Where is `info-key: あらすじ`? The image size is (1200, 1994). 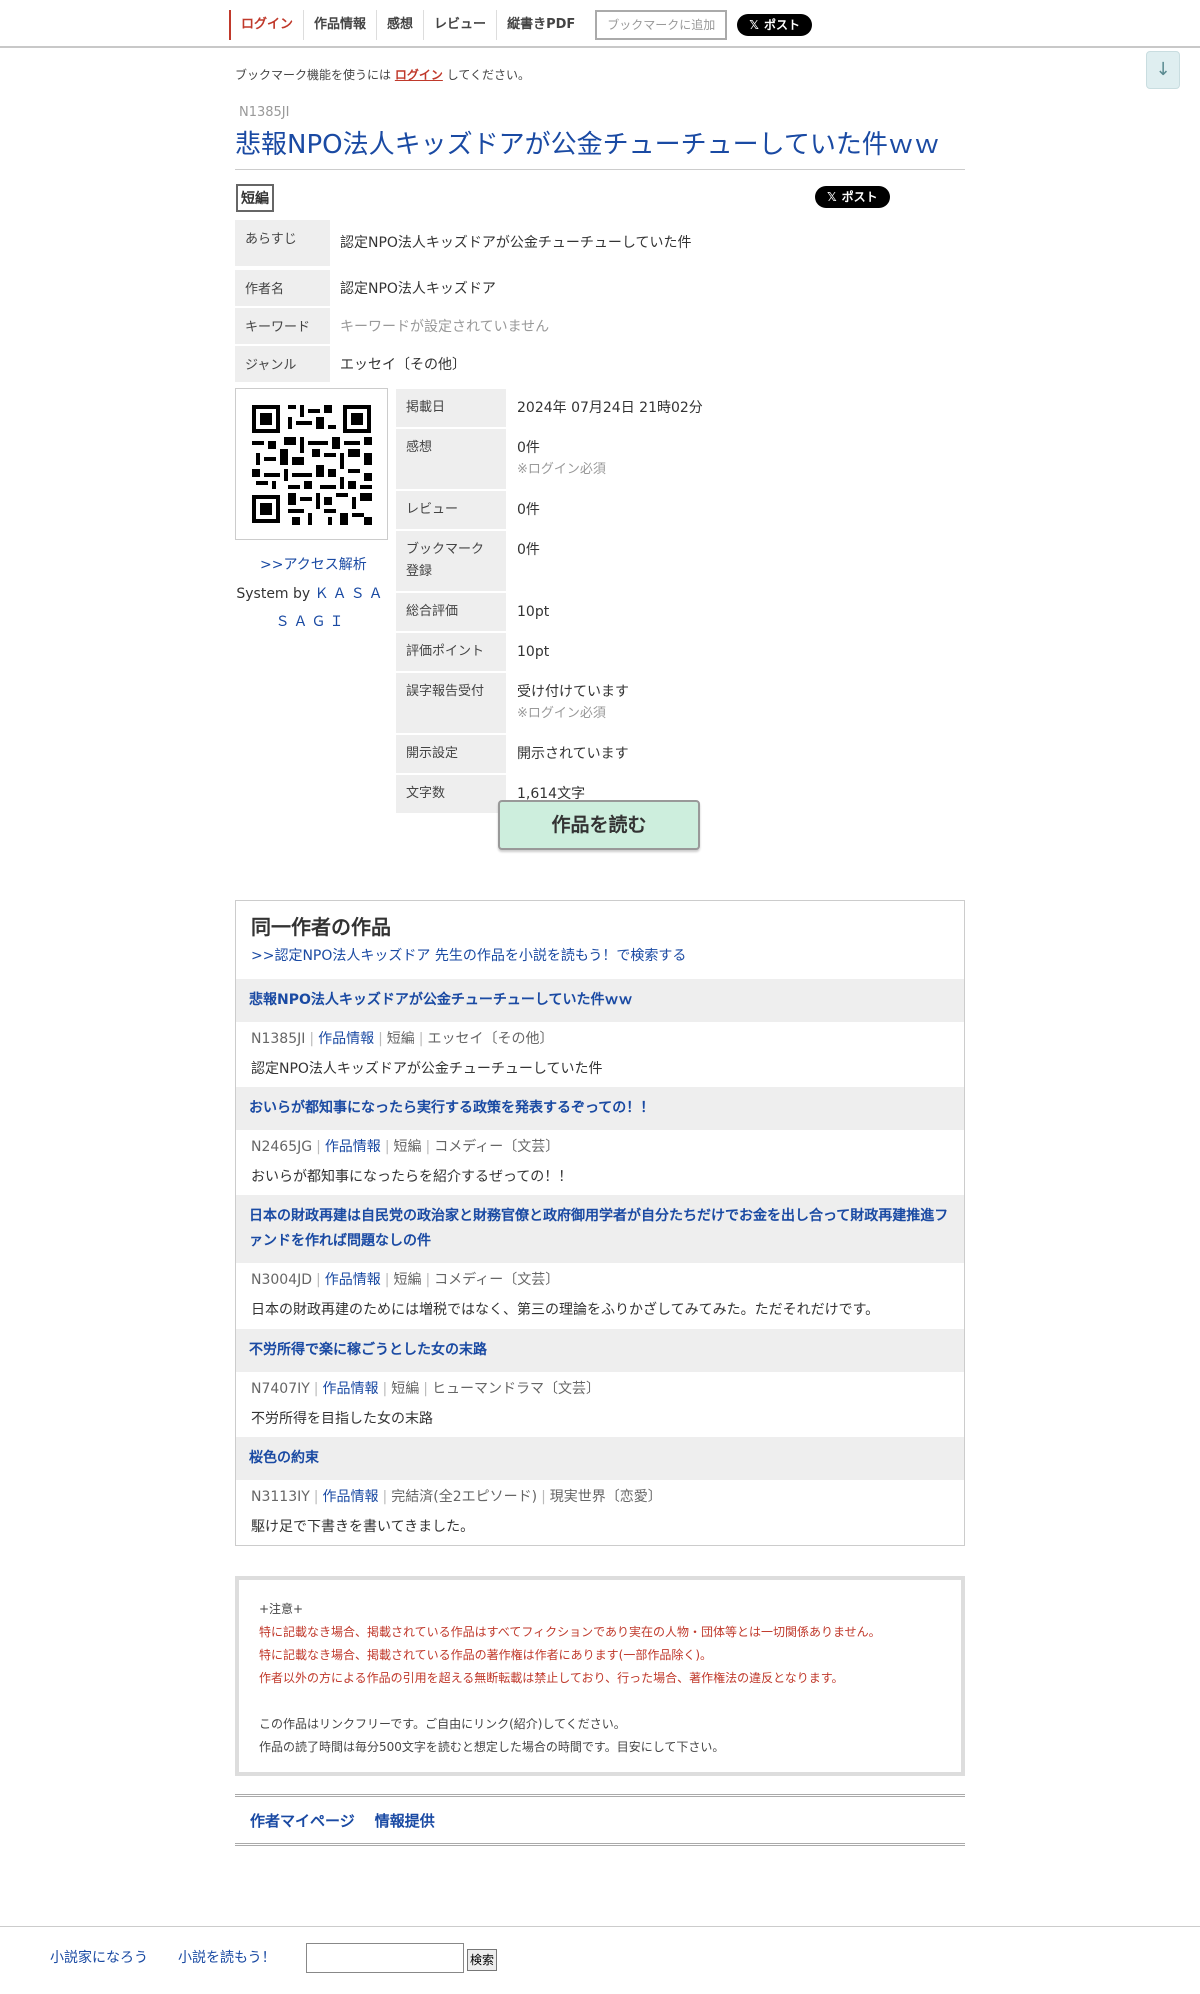 info-key: あらすじ is located at coordinates (282, 243).